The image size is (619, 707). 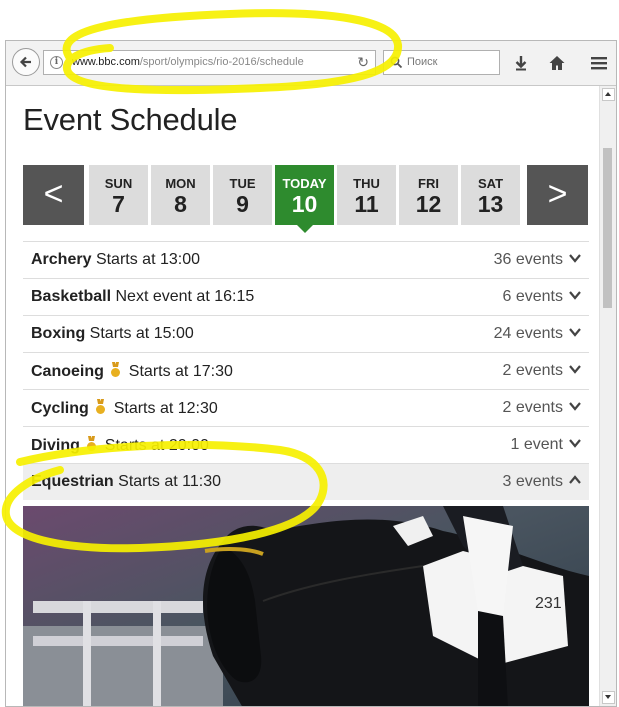 I want to click on sport-name: Boxing, so click(x=58, y=333).